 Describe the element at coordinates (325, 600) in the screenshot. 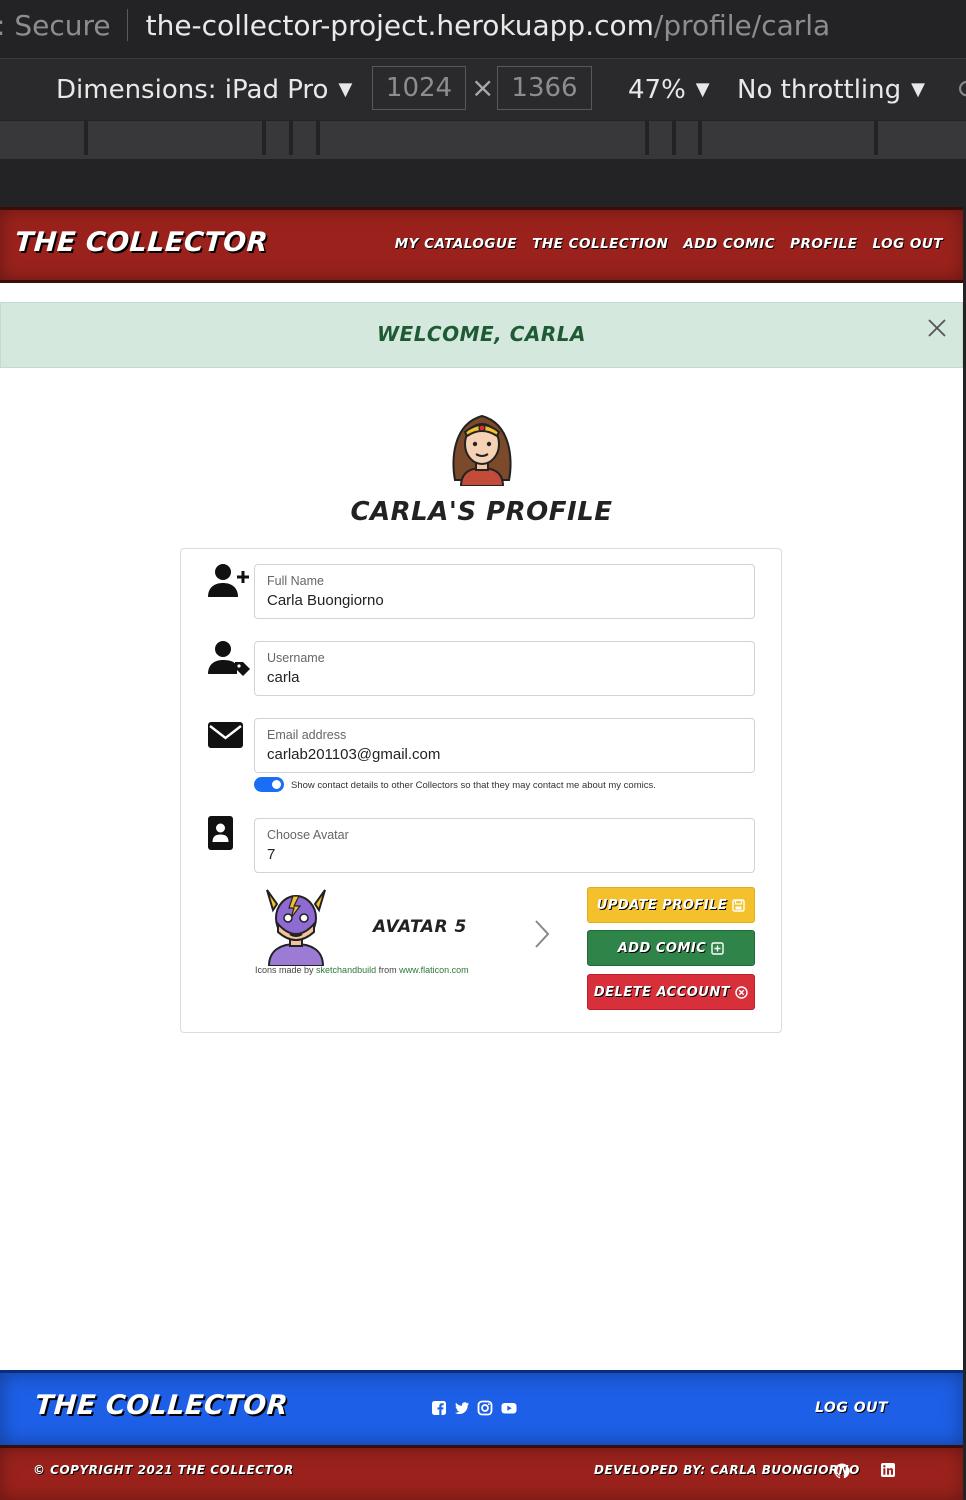

I see `full-name-value: Carla Buongiorno` at that location.